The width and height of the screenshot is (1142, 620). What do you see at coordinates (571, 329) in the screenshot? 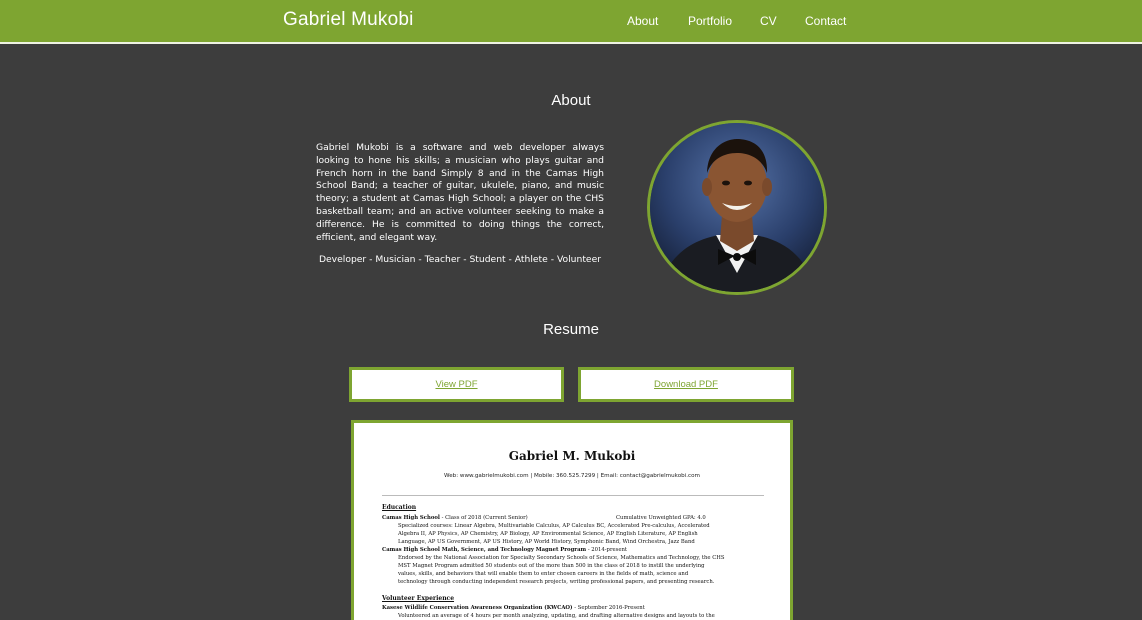
I see `resume-heading: Resume` at bounding box center [571, 329].